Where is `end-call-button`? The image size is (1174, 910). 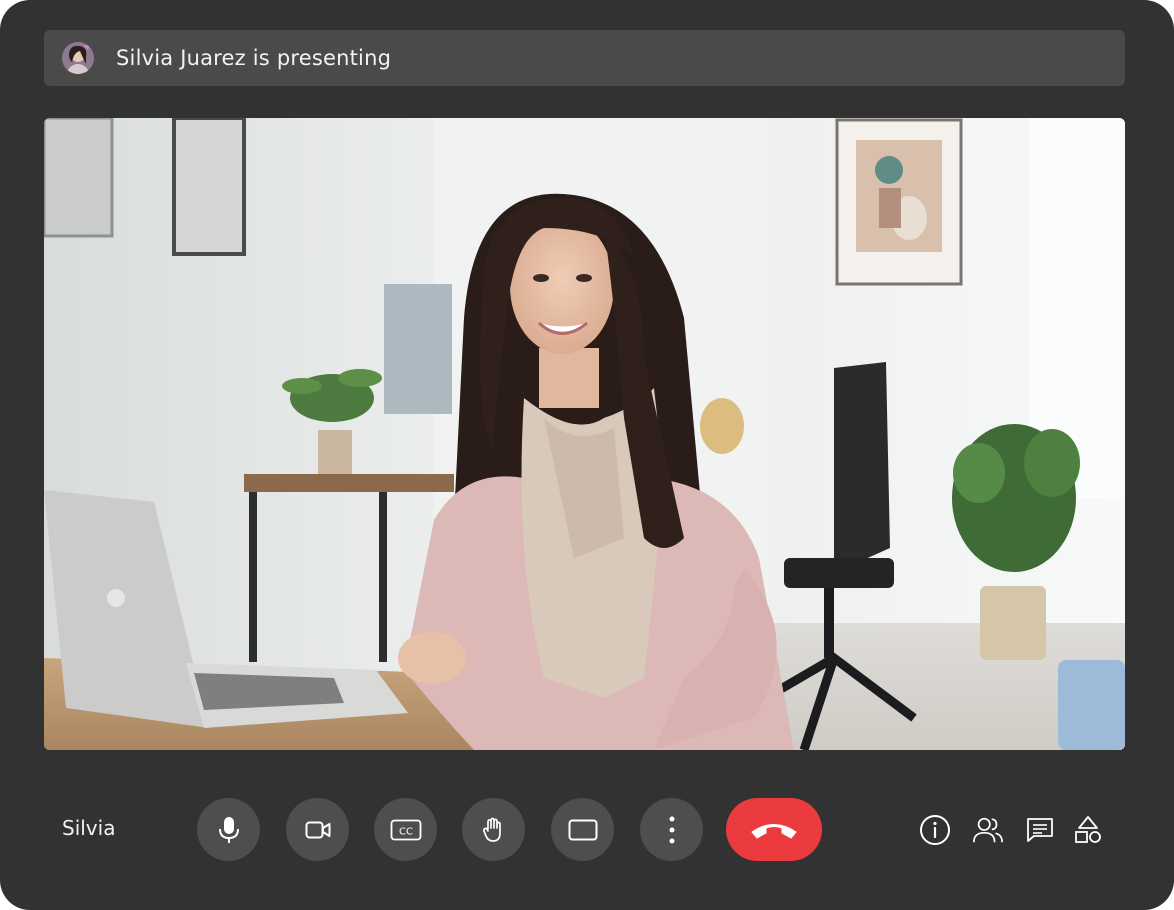 end-call-button is located at coordinates (774, 829).